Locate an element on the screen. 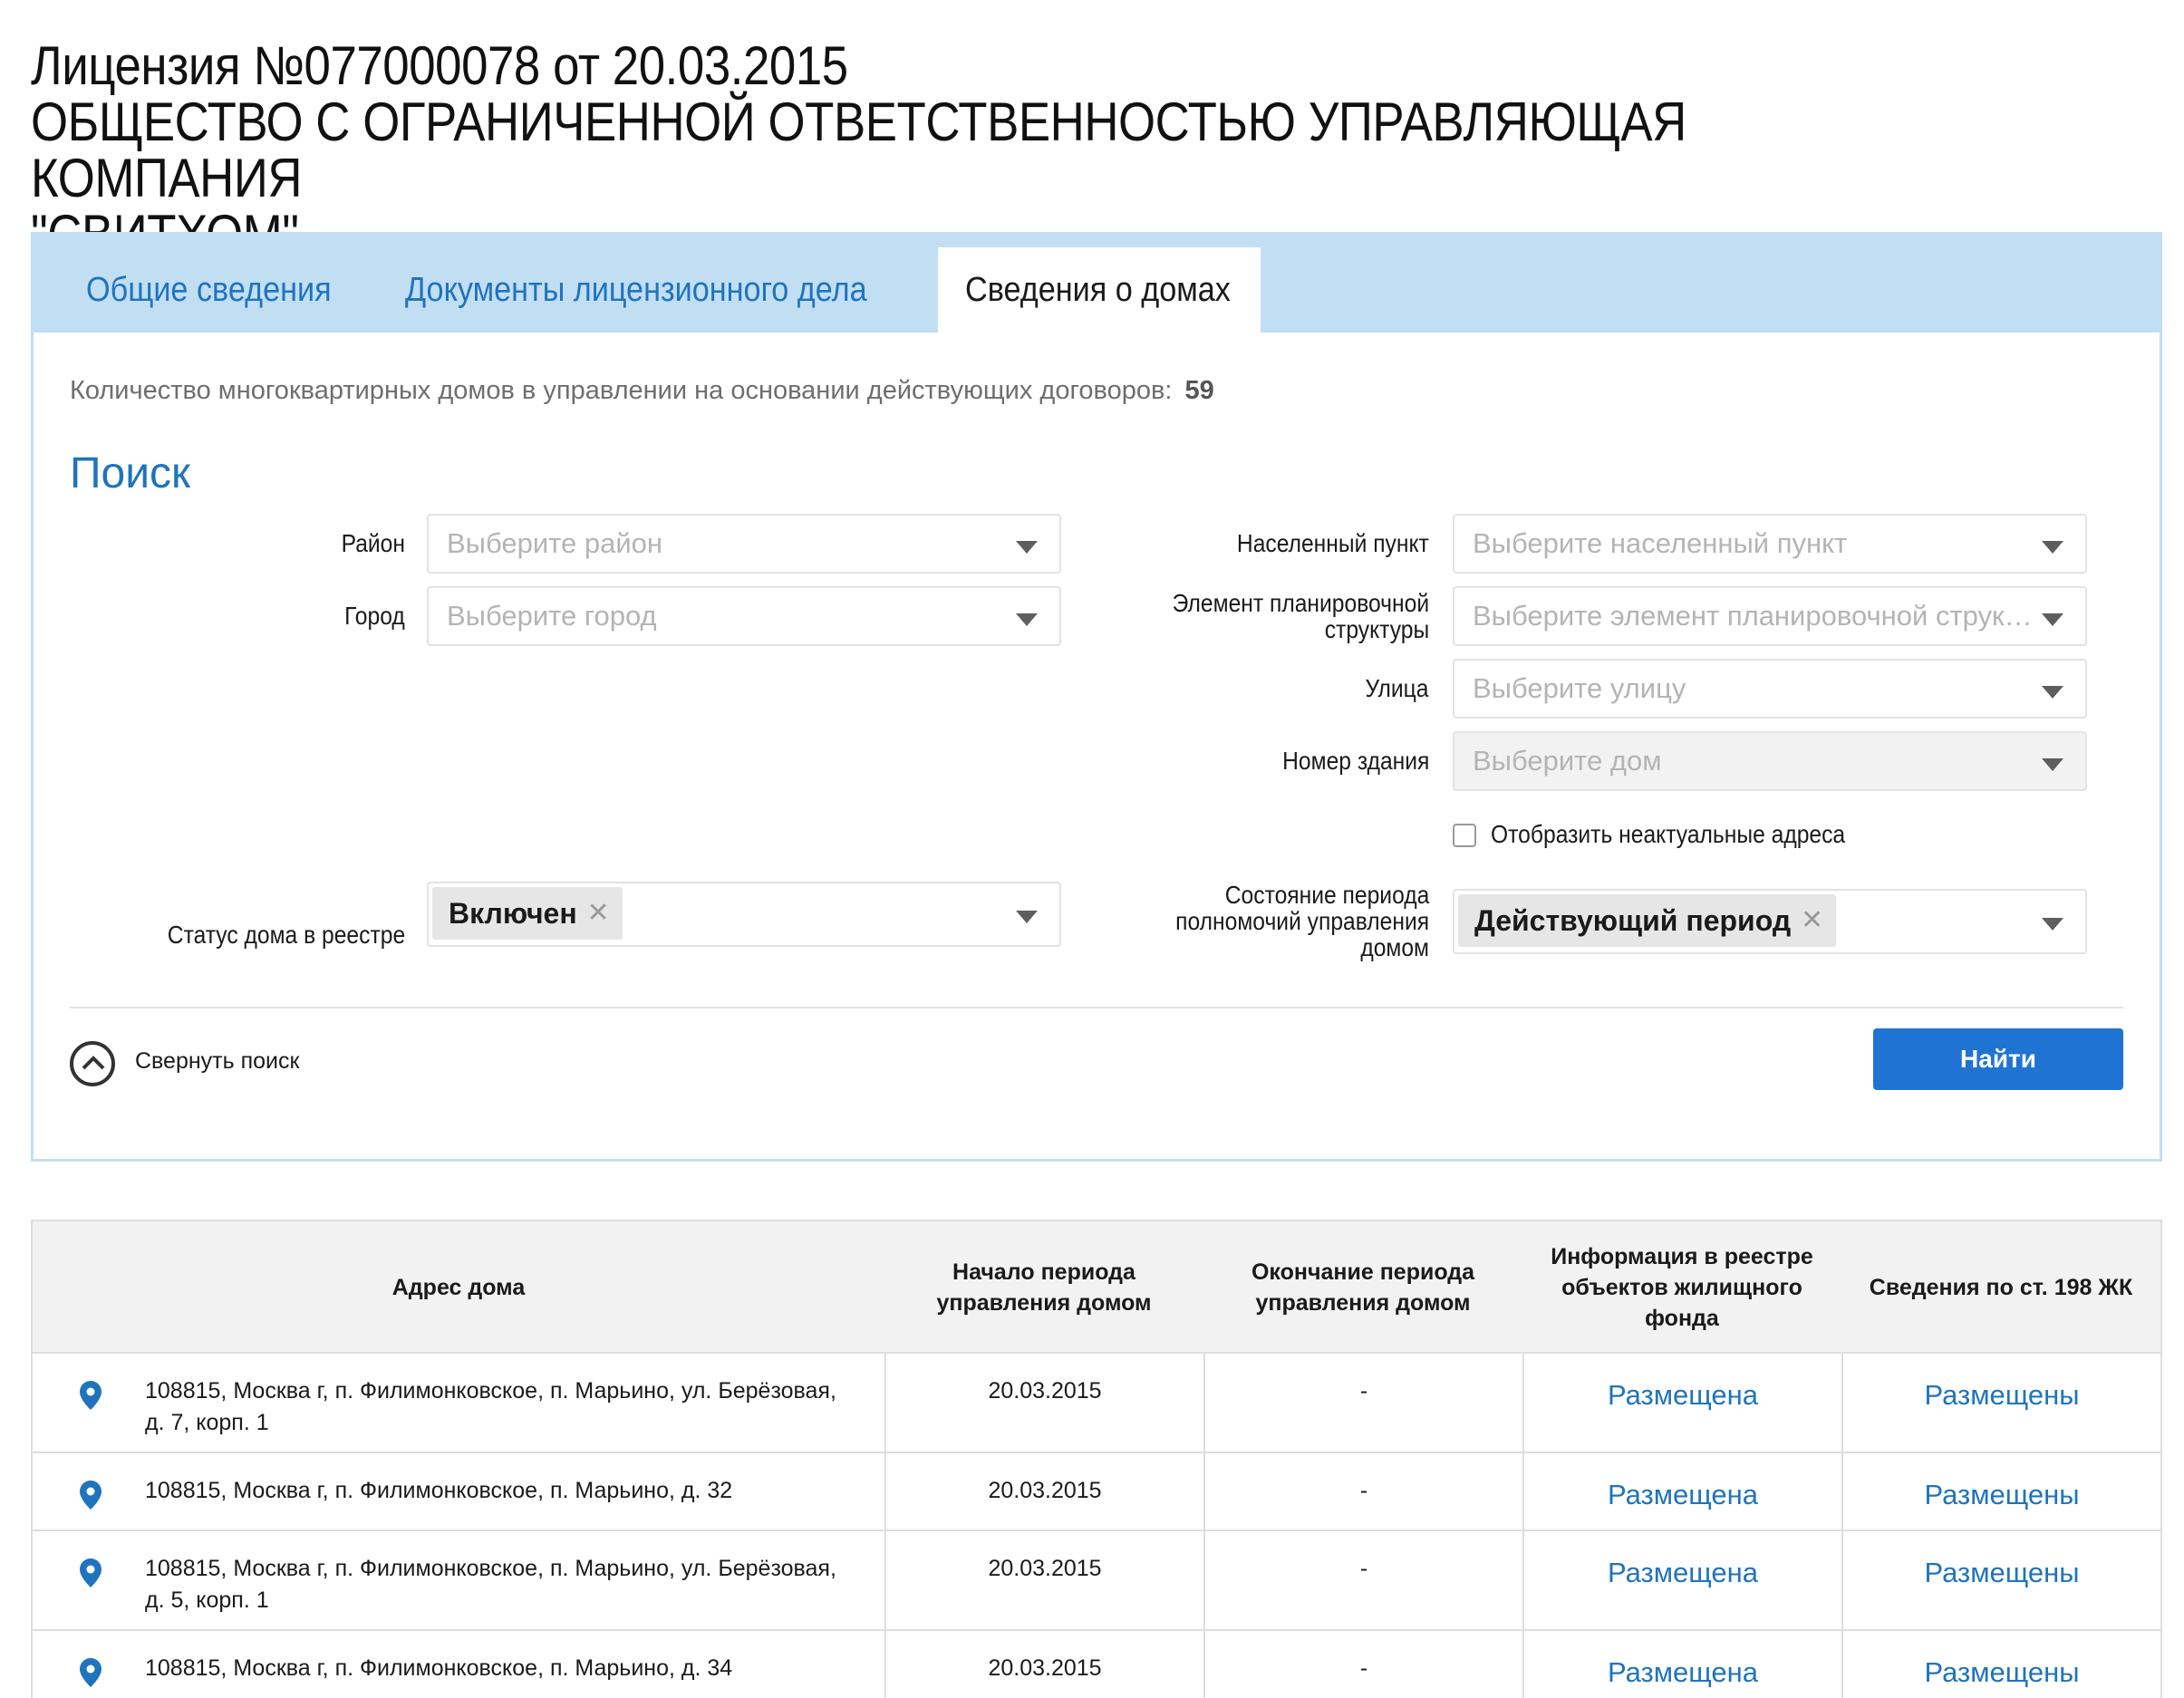 The image size is (2184, 1698). settlement-select: Выберите населенный пункт is located at coordinates (1770, 544).